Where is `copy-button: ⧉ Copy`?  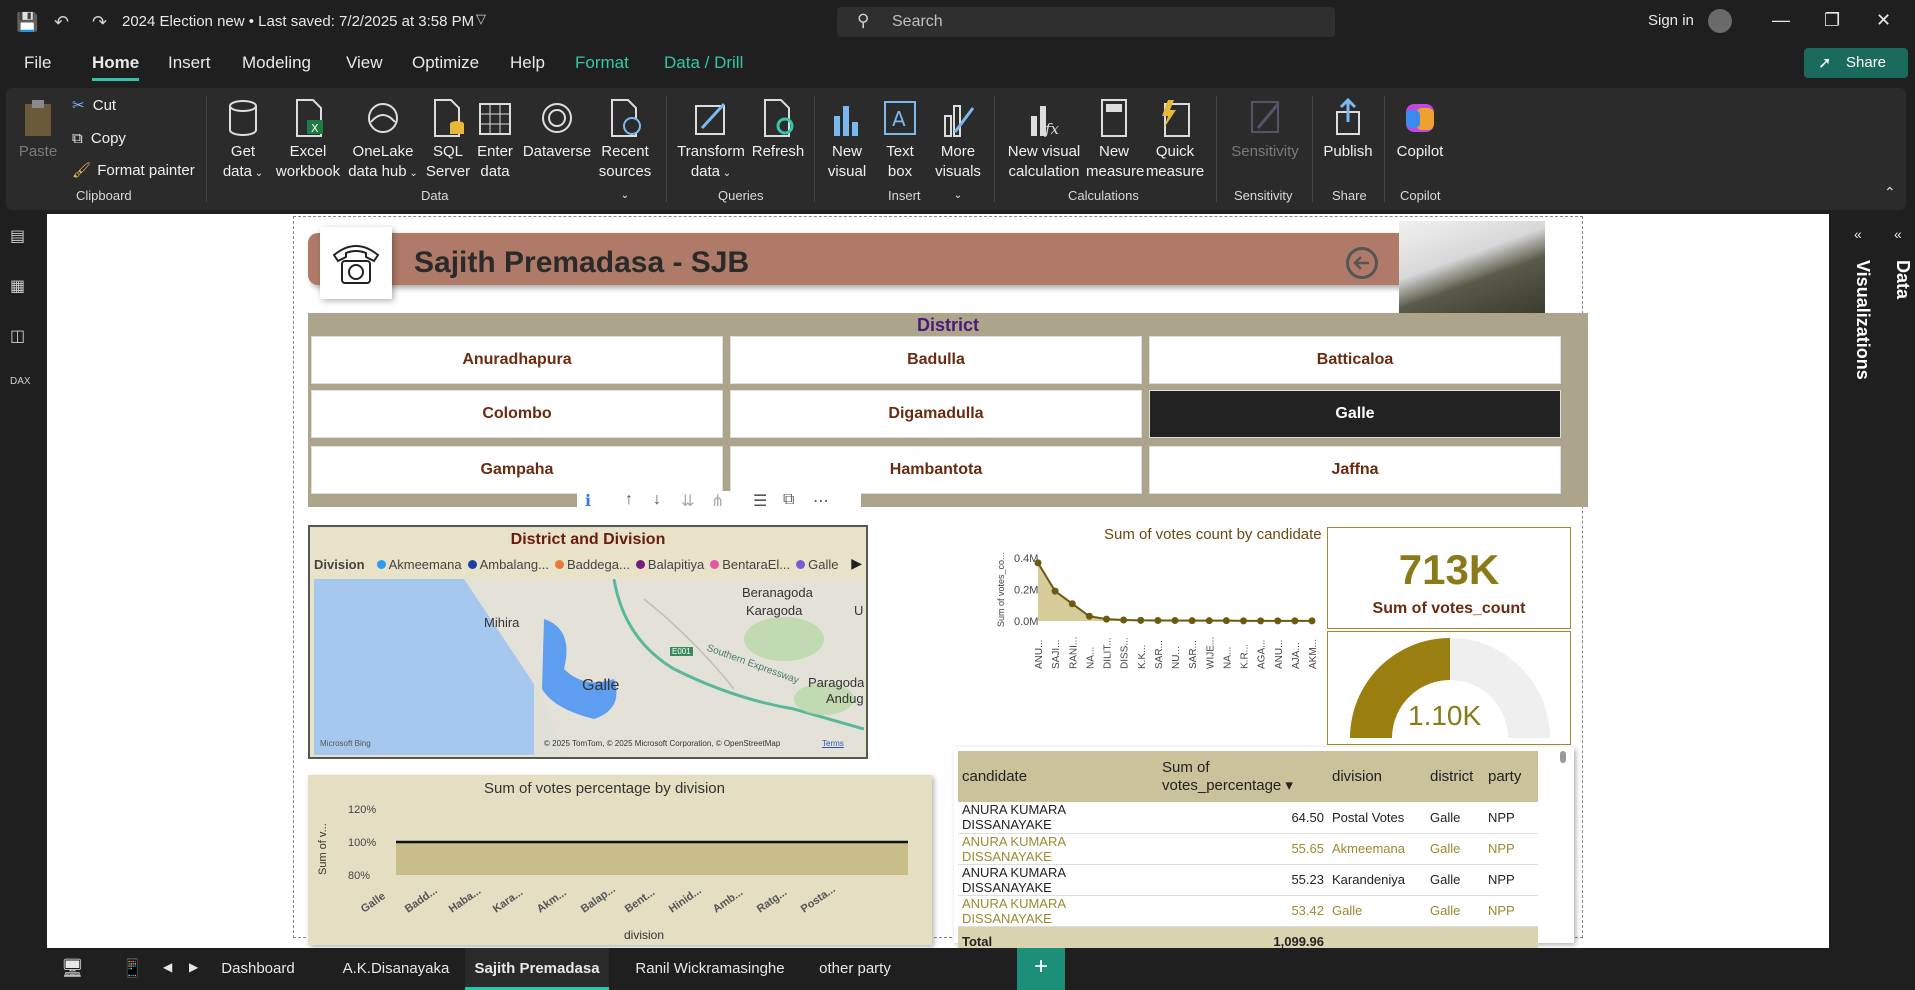 copy-button: ⧉ Copy is located at coordinates (99, 139).